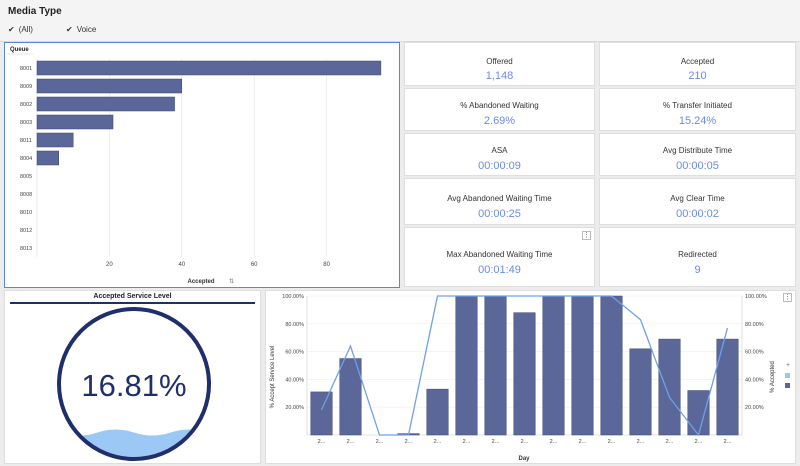 This screenshot has width=800, height=466. I want to click on service-level-gauge: 16.81%, so click(134, 384).